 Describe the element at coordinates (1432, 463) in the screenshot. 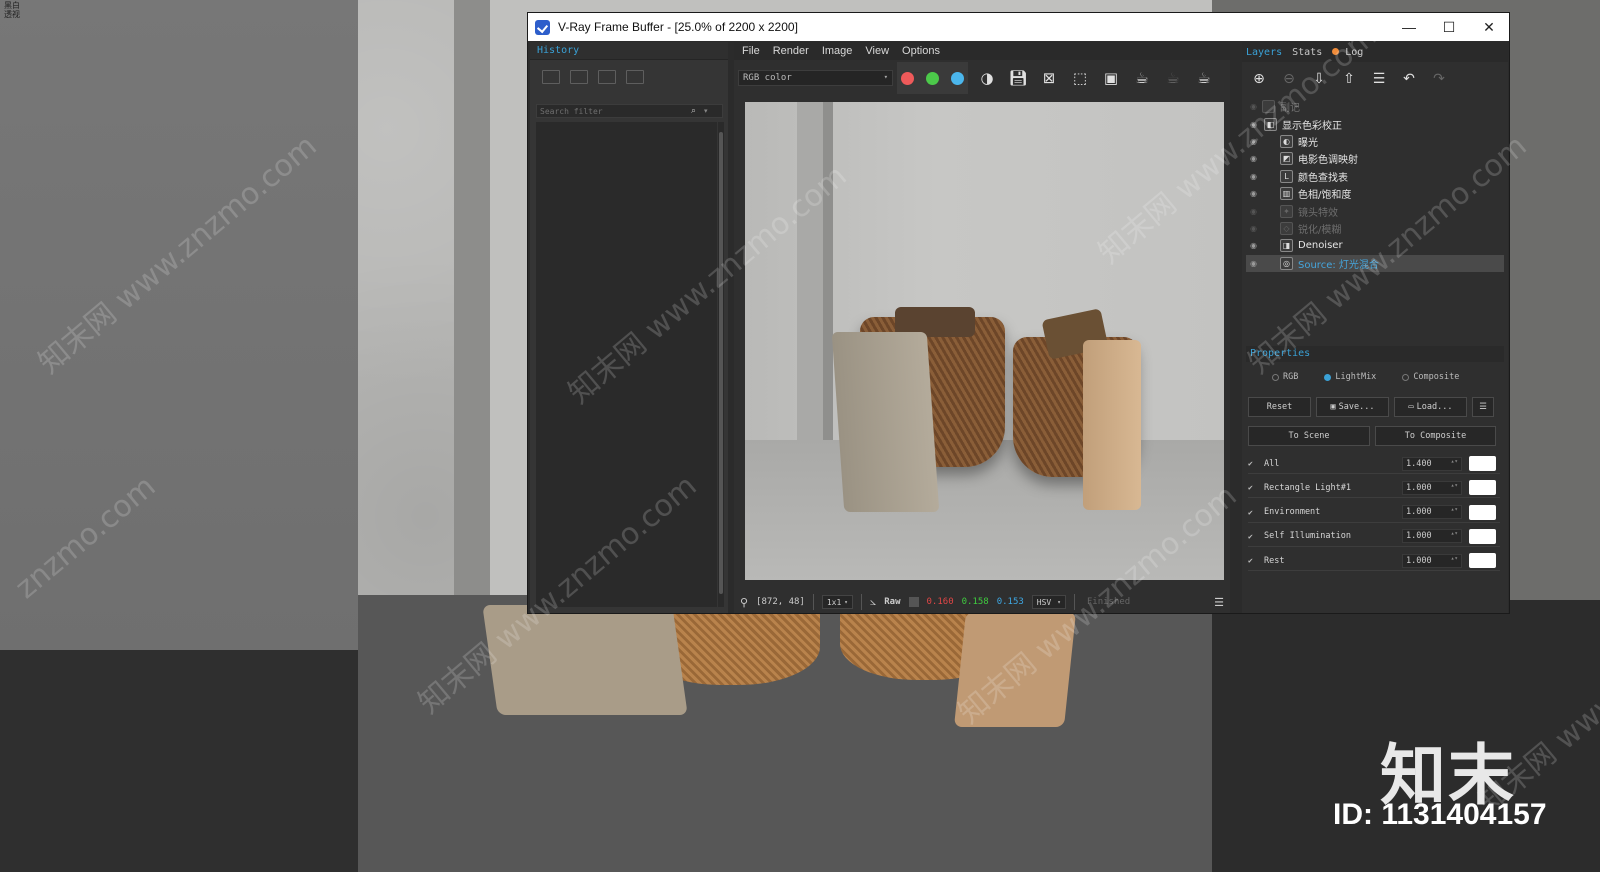

I see `intensity-spinner: 1.400 ▴▾` at that location.